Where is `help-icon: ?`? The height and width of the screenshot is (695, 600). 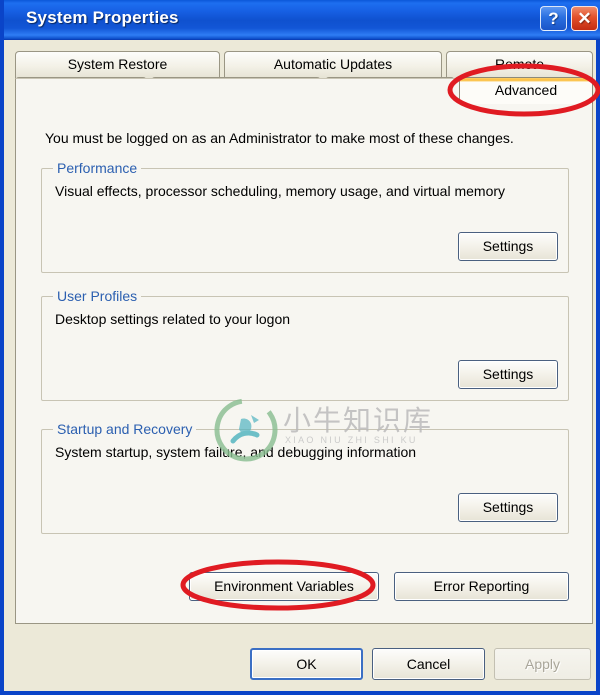
help-icon: ? is located at coordinates (553, 18).